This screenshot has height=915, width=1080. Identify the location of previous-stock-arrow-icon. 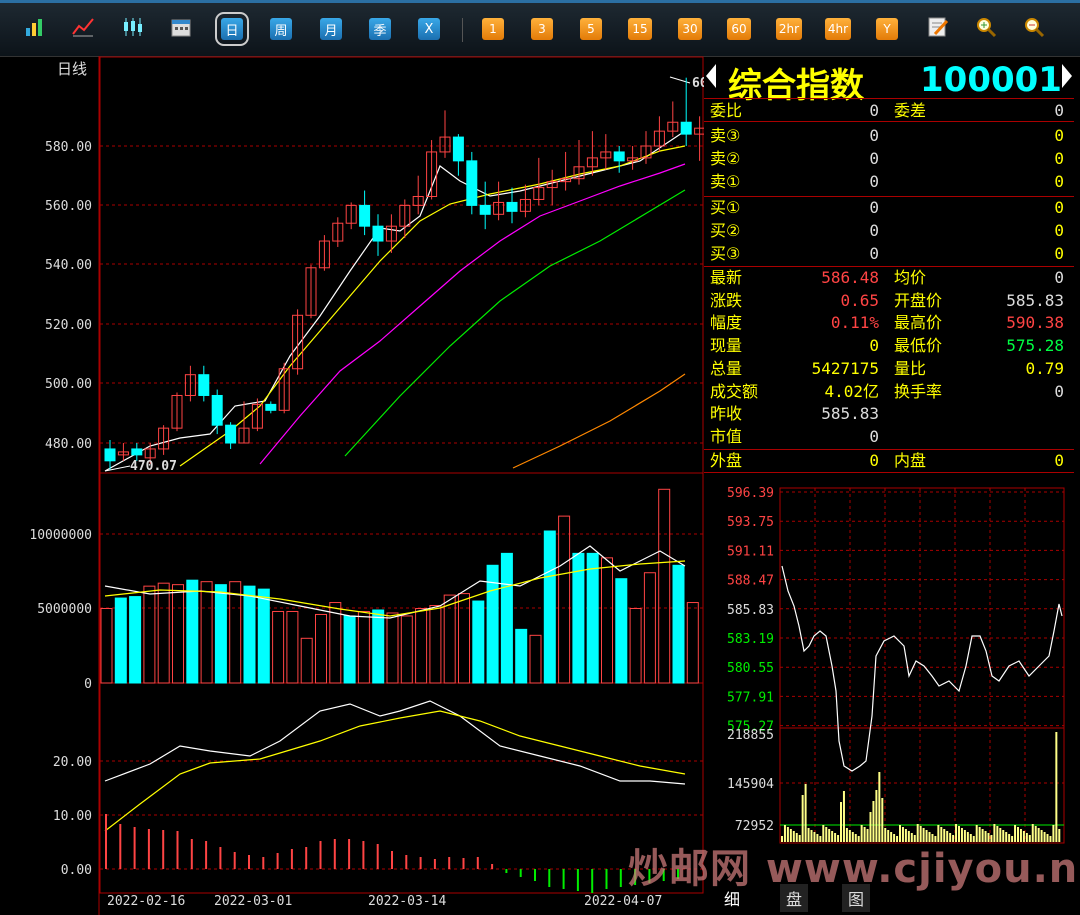
(711, 76).